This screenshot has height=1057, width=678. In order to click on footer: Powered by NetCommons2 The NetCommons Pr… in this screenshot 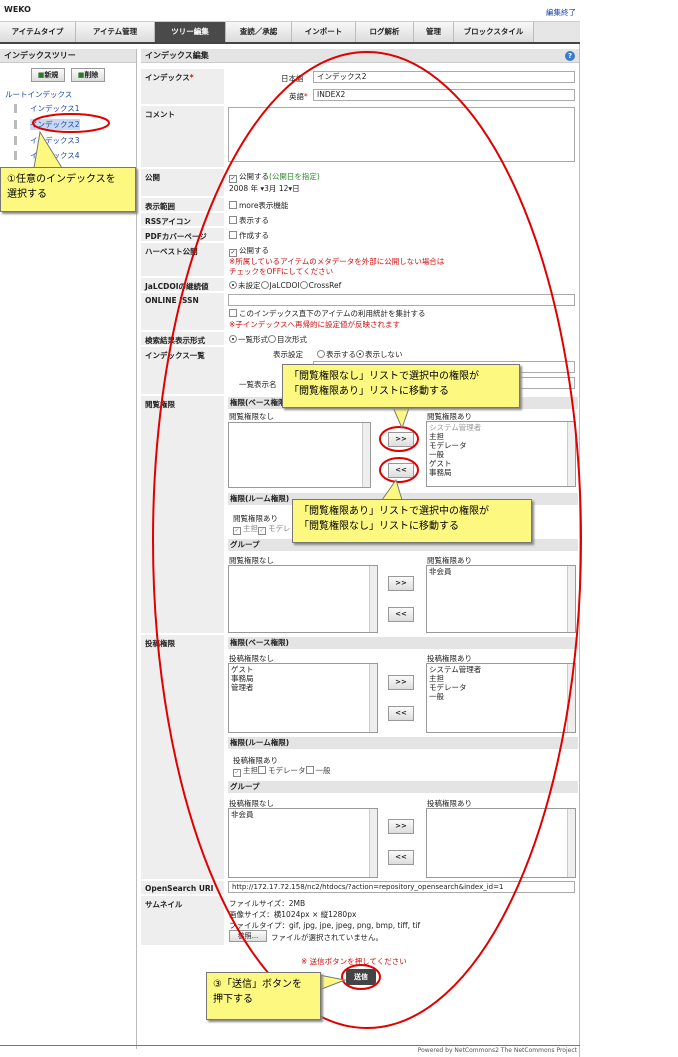, I will do `click(290, 1051)`.